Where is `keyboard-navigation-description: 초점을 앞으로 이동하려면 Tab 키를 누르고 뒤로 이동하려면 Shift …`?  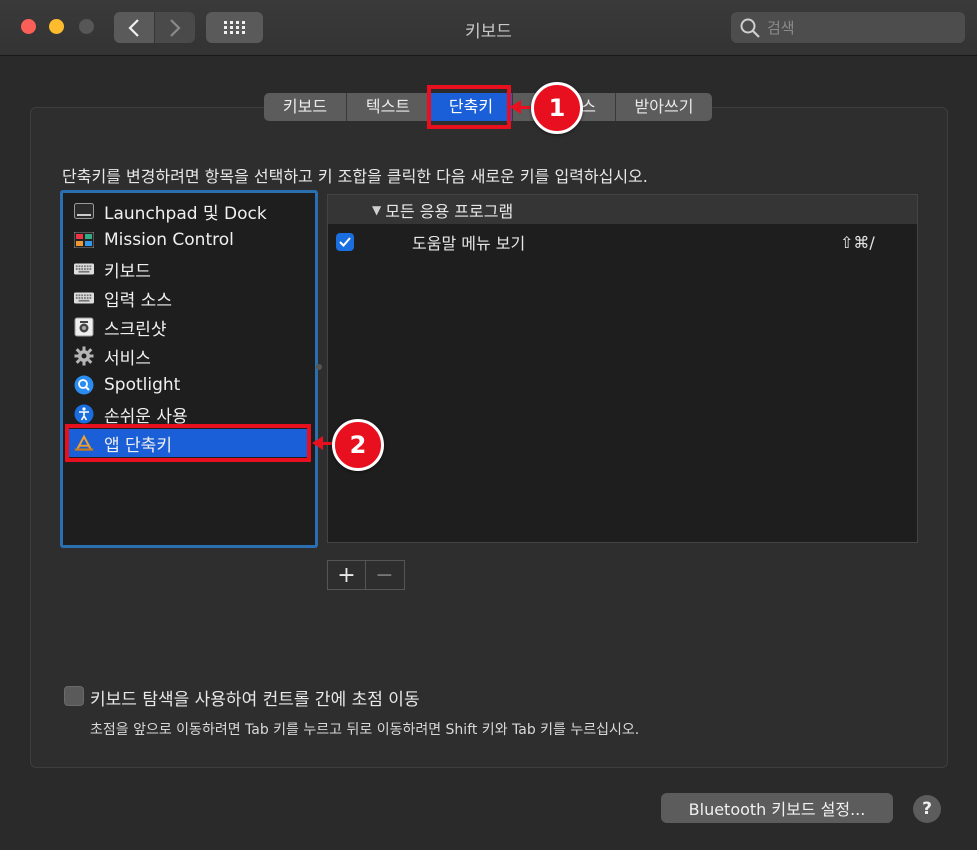 keyboard-navigation-description: 초점을 앞으로 이동하려면 Tab 키를 누르고 뒤로 이동하려면 Shift … is located at coordinates (365, 730).